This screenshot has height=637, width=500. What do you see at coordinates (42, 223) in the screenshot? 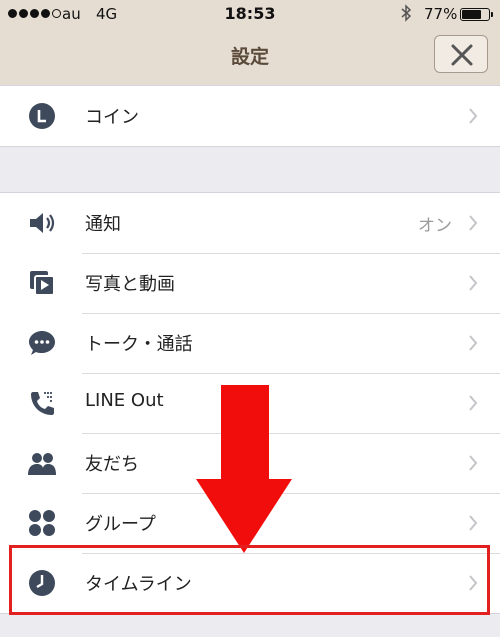
I see `speaker-icon` at bounding box center [42, 223].